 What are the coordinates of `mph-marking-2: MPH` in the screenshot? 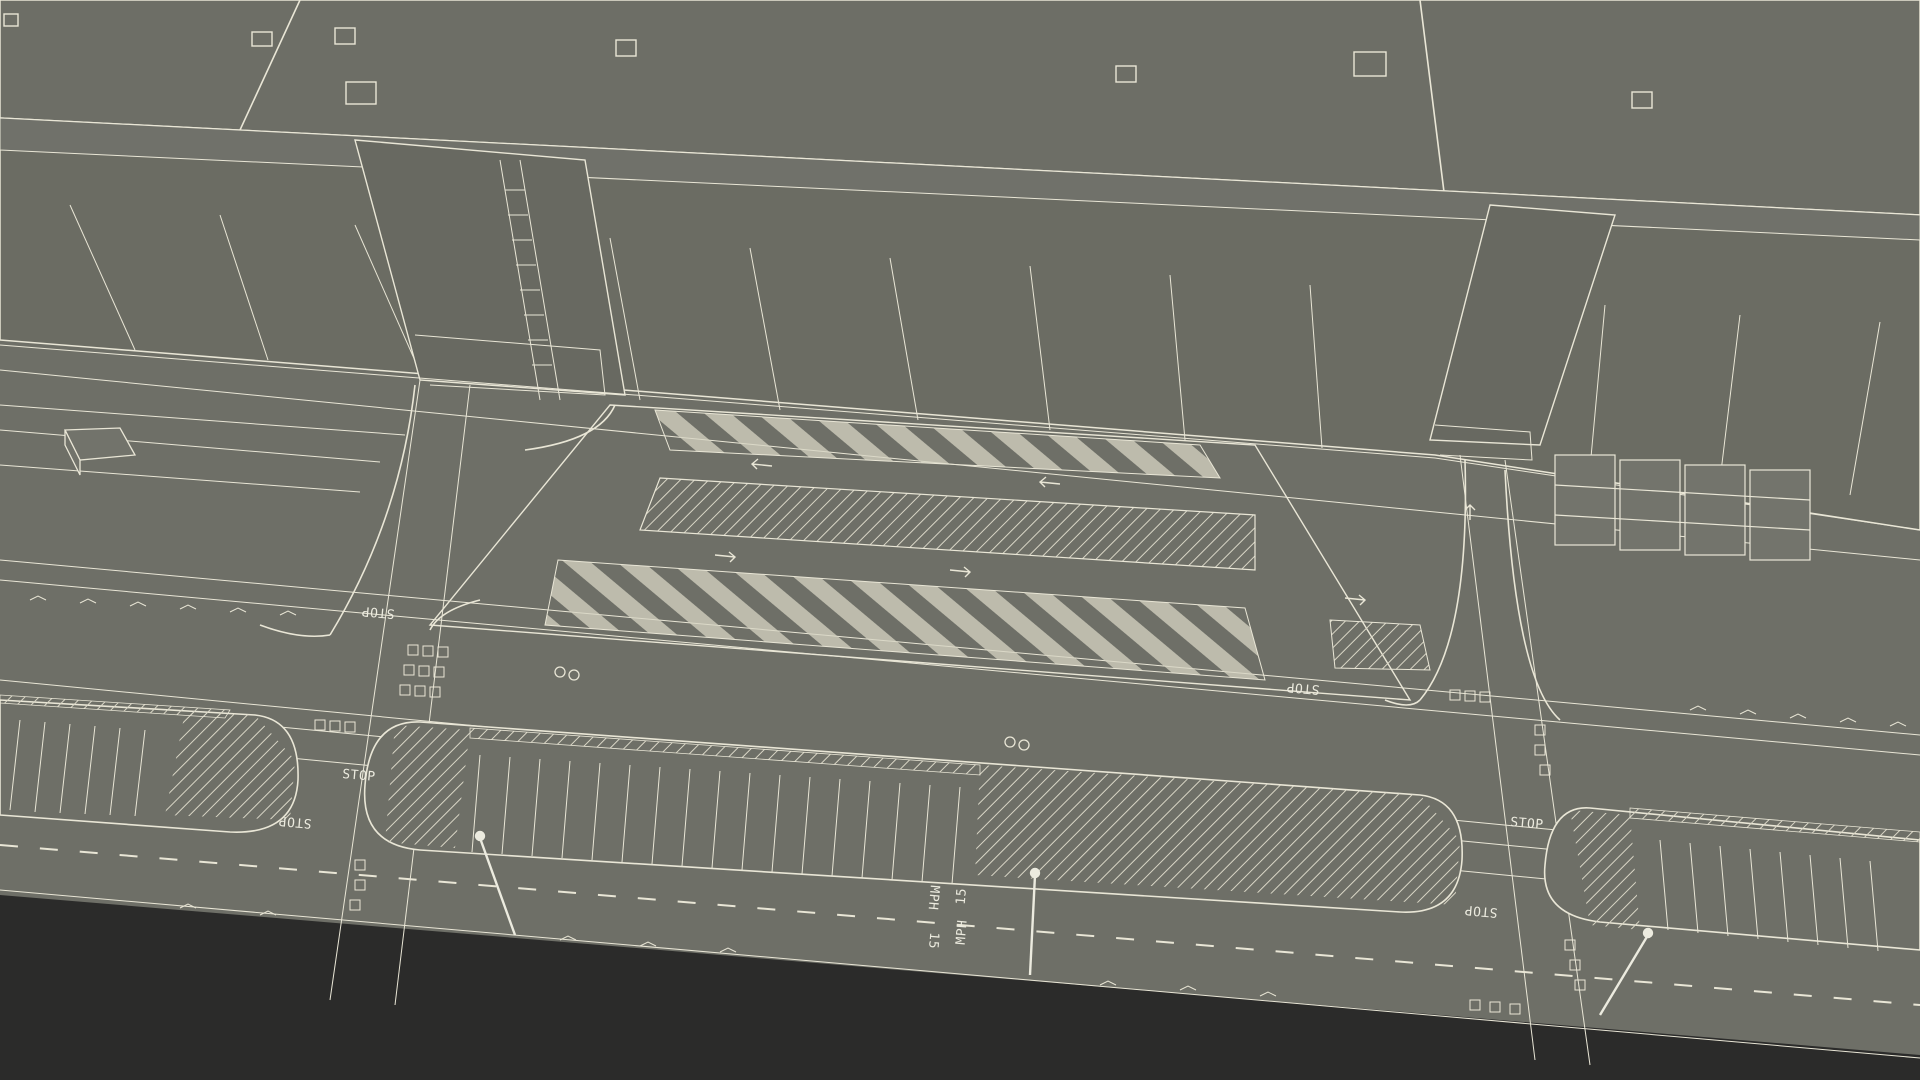 It's located at (962, 932).